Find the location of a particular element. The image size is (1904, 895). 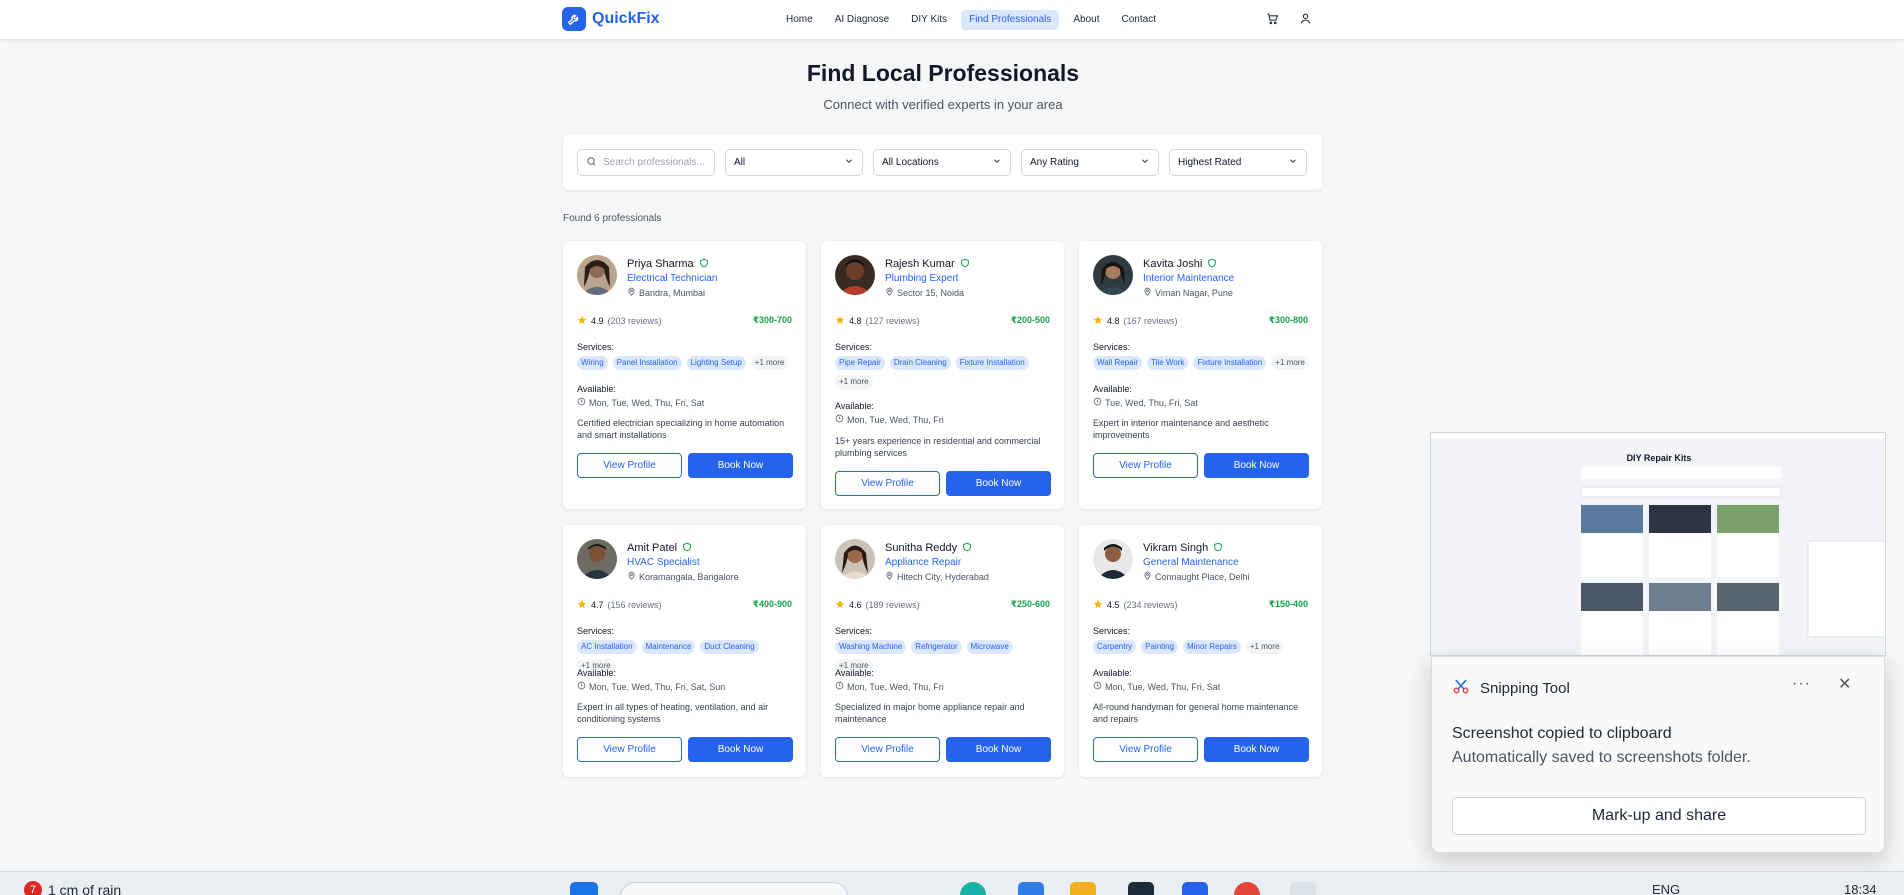

professional-location: Koramangala, Bangalore is located at coordinates (689, 576).